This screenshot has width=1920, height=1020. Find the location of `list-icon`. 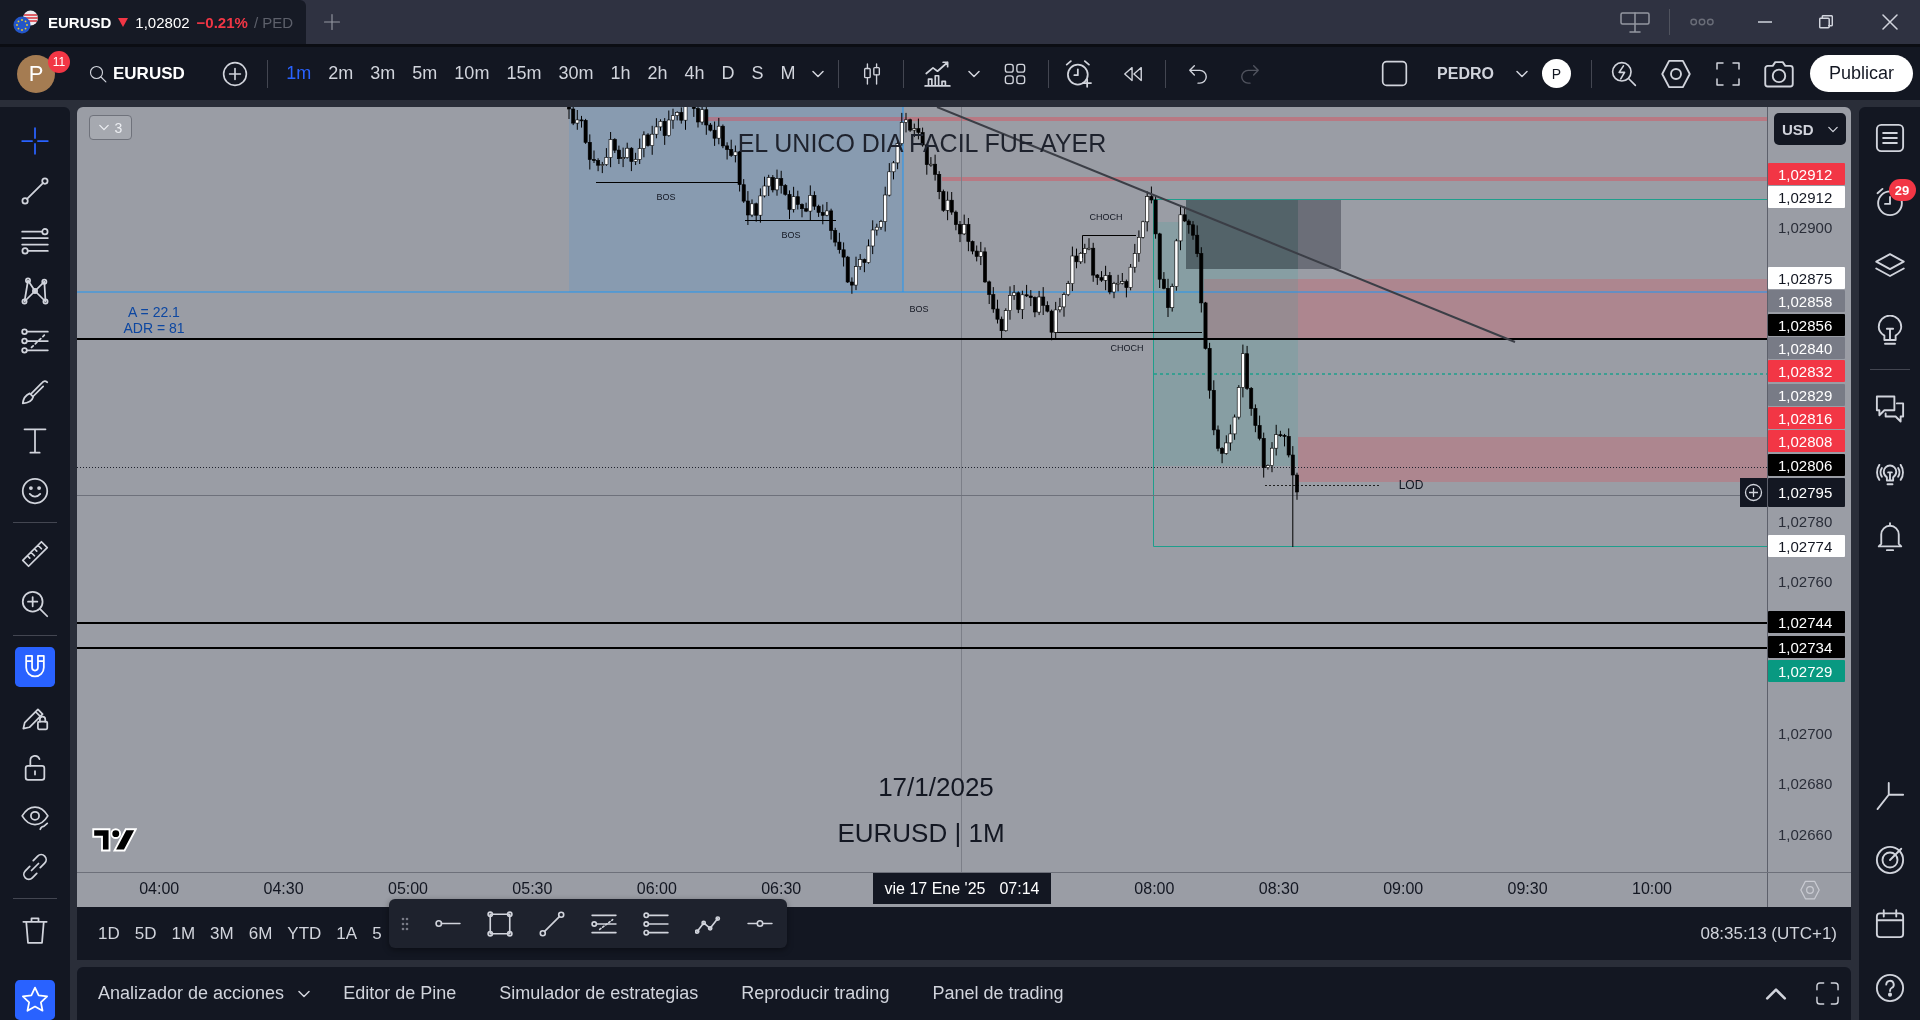

list-icon is located at coordinates (1889, 138).